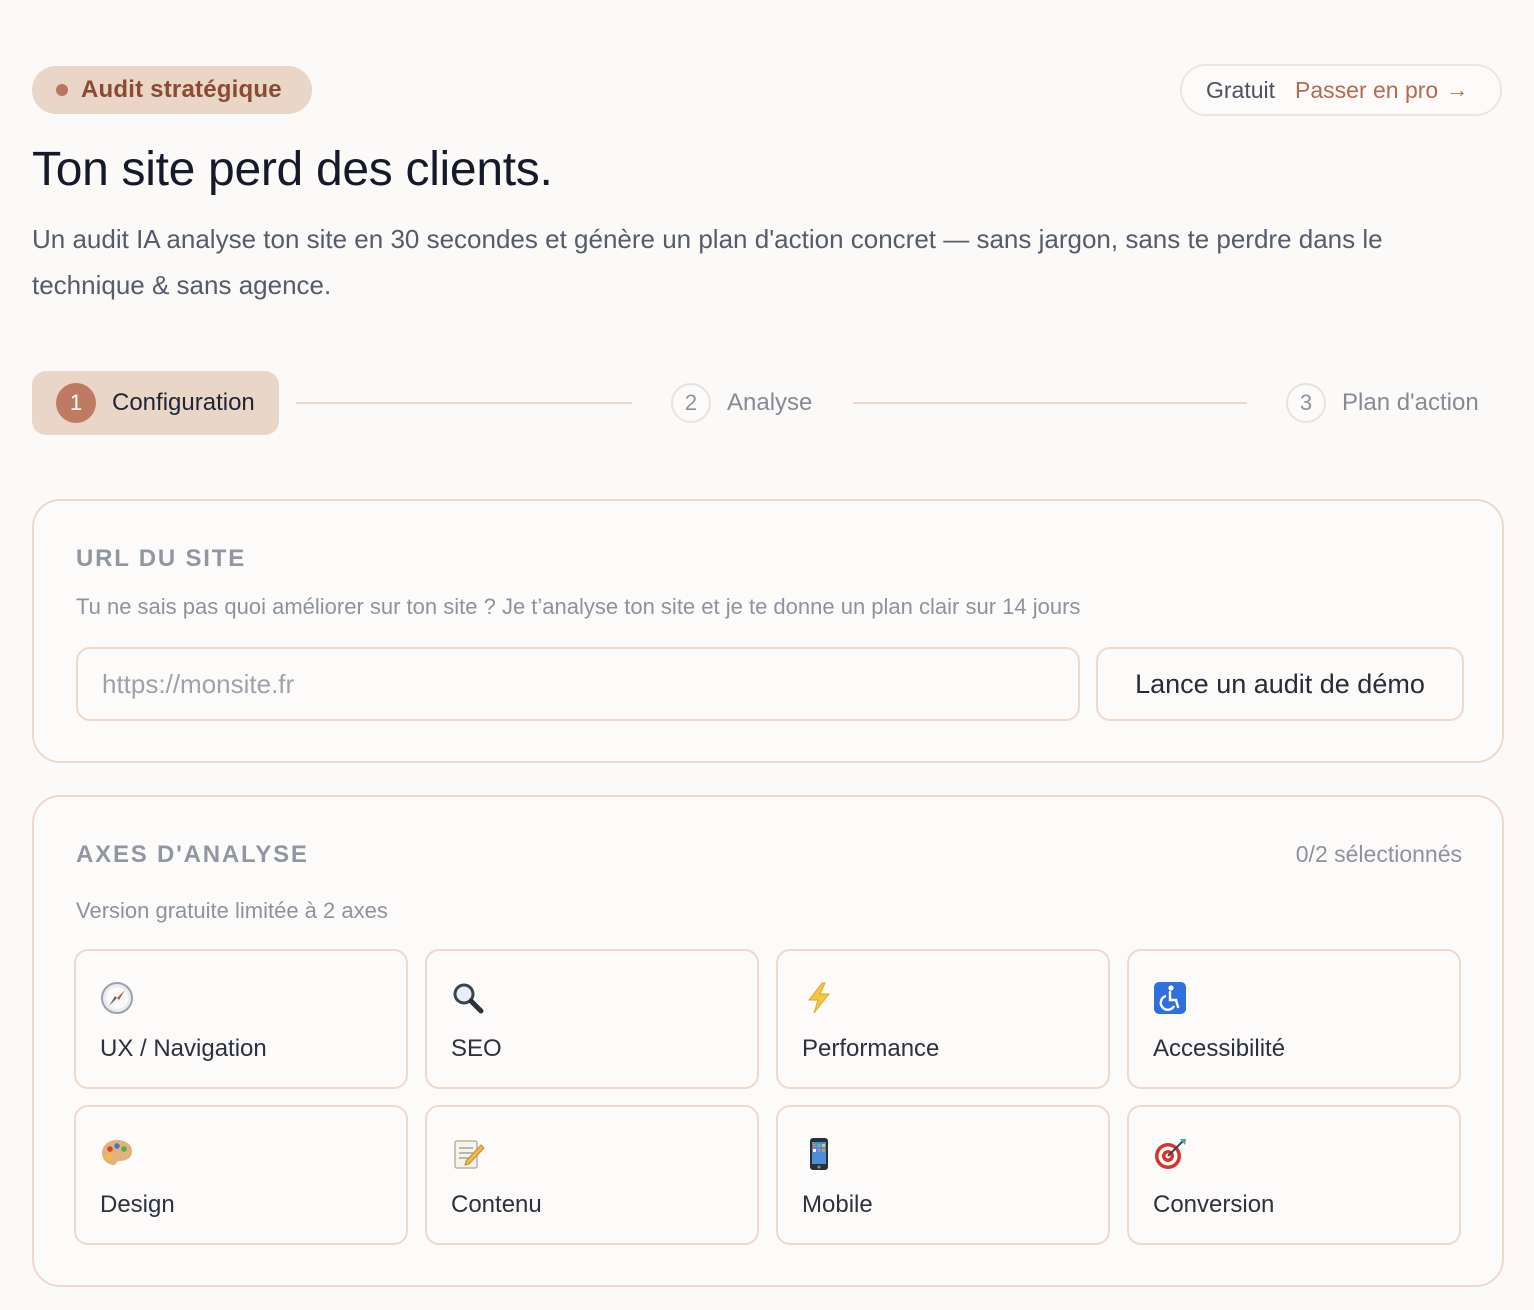 This screenshot has width=1534, height=1310. What do you see at coordinates (1214, 1204) in the screenshot?
I see `axis-label: Conversion` at bounding box center [1214, 1204].